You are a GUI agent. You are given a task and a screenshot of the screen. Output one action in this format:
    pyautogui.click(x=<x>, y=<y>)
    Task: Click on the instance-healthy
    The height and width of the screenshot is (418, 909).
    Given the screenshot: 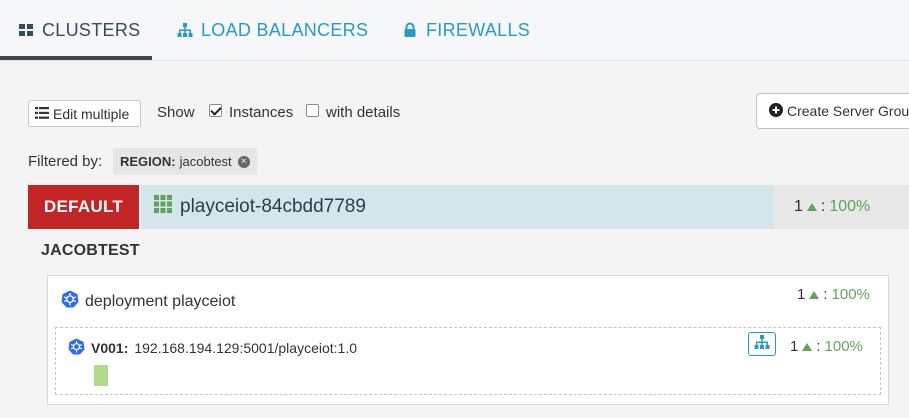 What is the action you would take?
    pyautogui.click(x=101, y=375)
    